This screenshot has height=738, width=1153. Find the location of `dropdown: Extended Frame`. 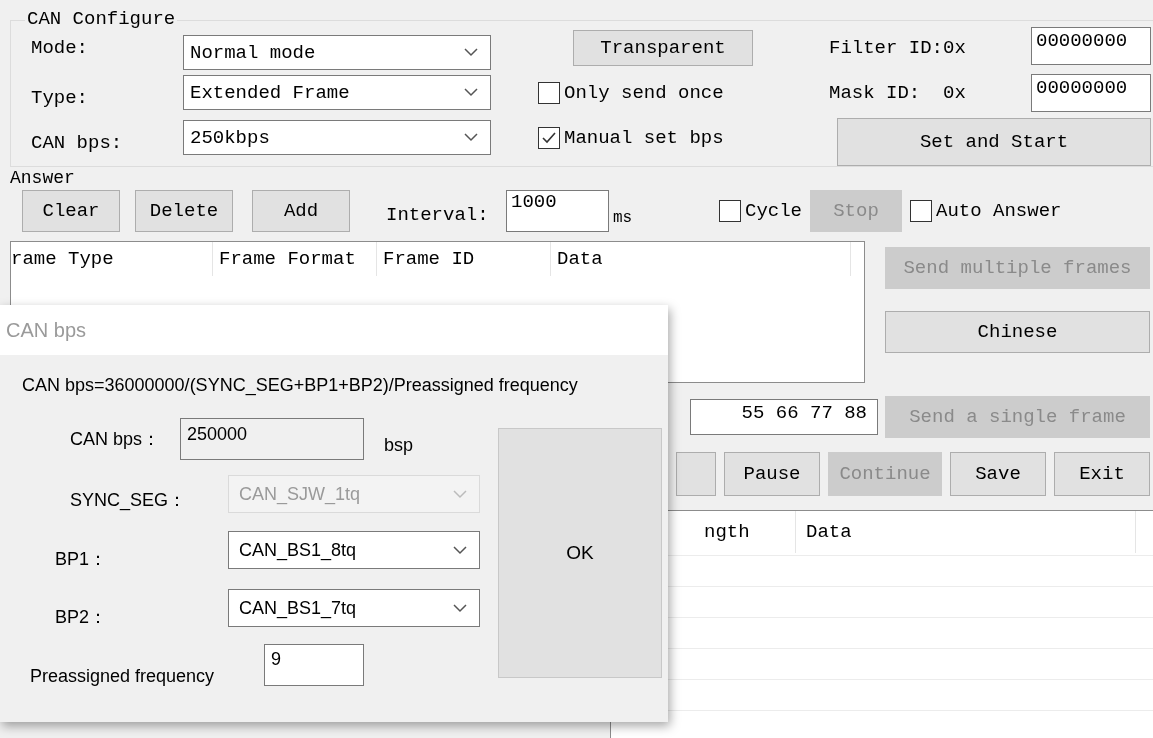

dropdown: Extended Frame is located at coordinates (337, 92).